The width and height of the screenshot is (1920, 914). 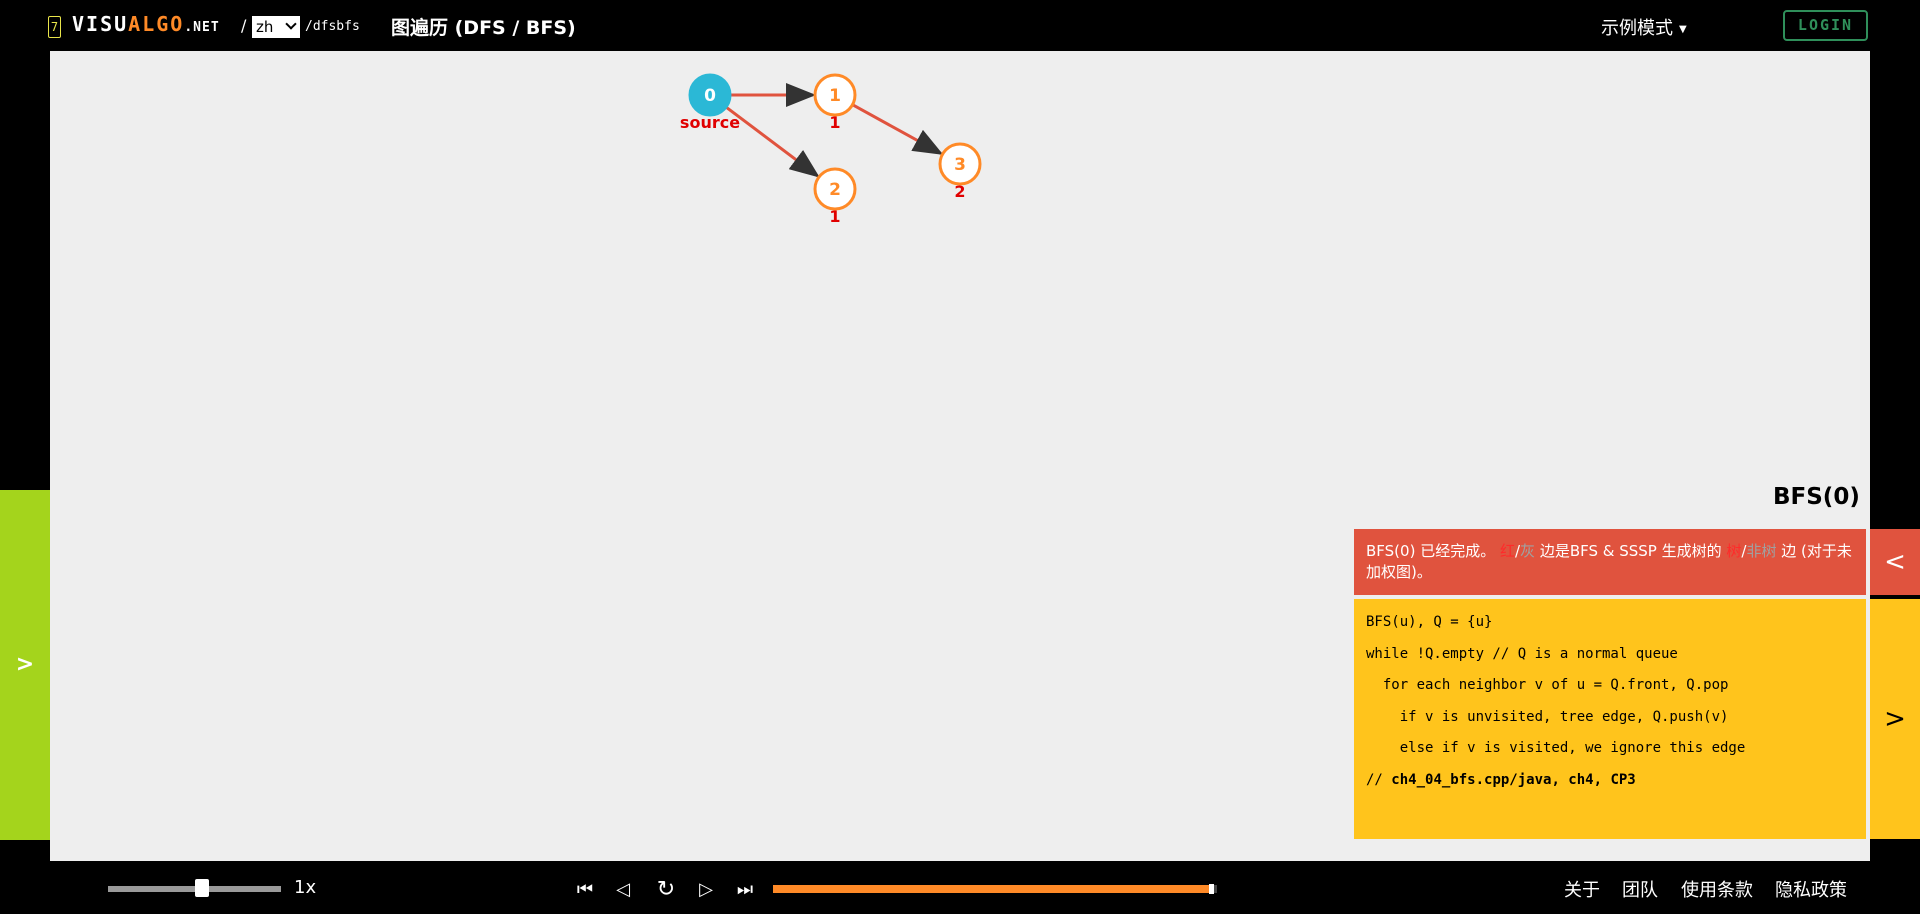 I want to click on speed-label: 1x, so click(x=305, y=887).